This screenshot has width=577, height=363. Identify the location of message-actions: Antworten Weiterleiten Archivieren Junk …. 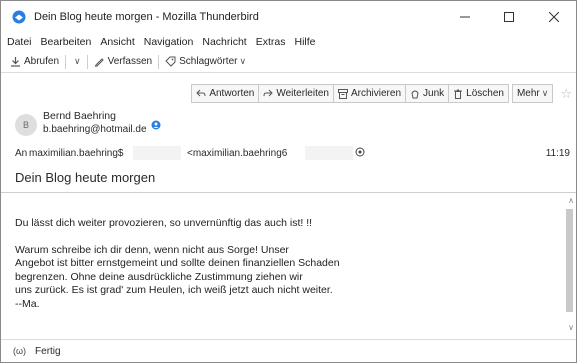
(381, 93).